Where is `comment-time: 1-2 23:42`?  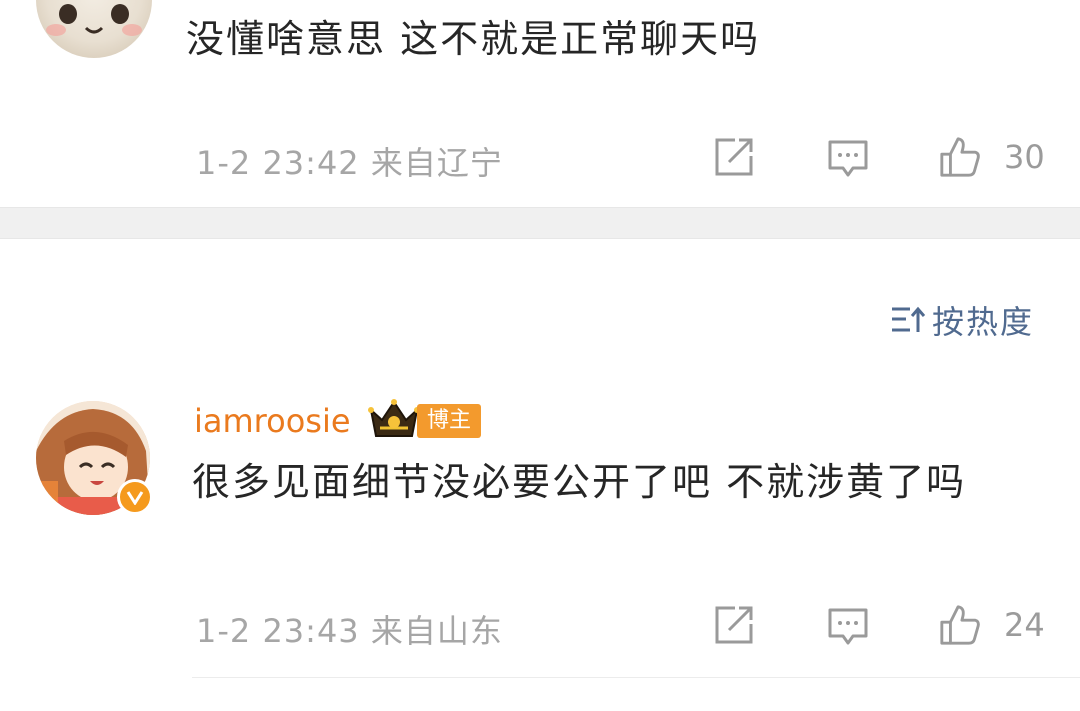
comment-time: 1-2 23:42 is located at coordinates (278, 163).